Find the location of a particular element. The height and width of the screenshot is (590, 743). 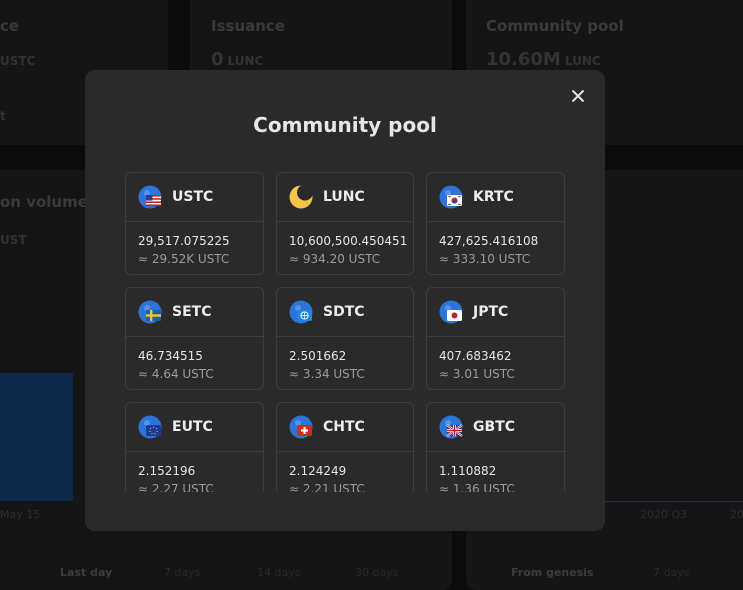

coin-card-body: 46.734515 ≈ 4.64 USTC is located at coordinates (194, 360).